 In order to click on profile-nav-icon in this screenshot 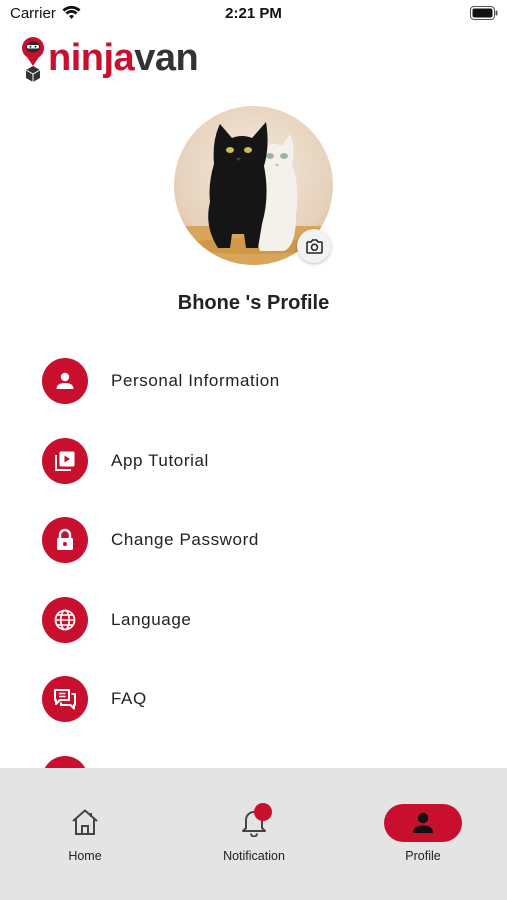, I will do `click(423, 822)`.